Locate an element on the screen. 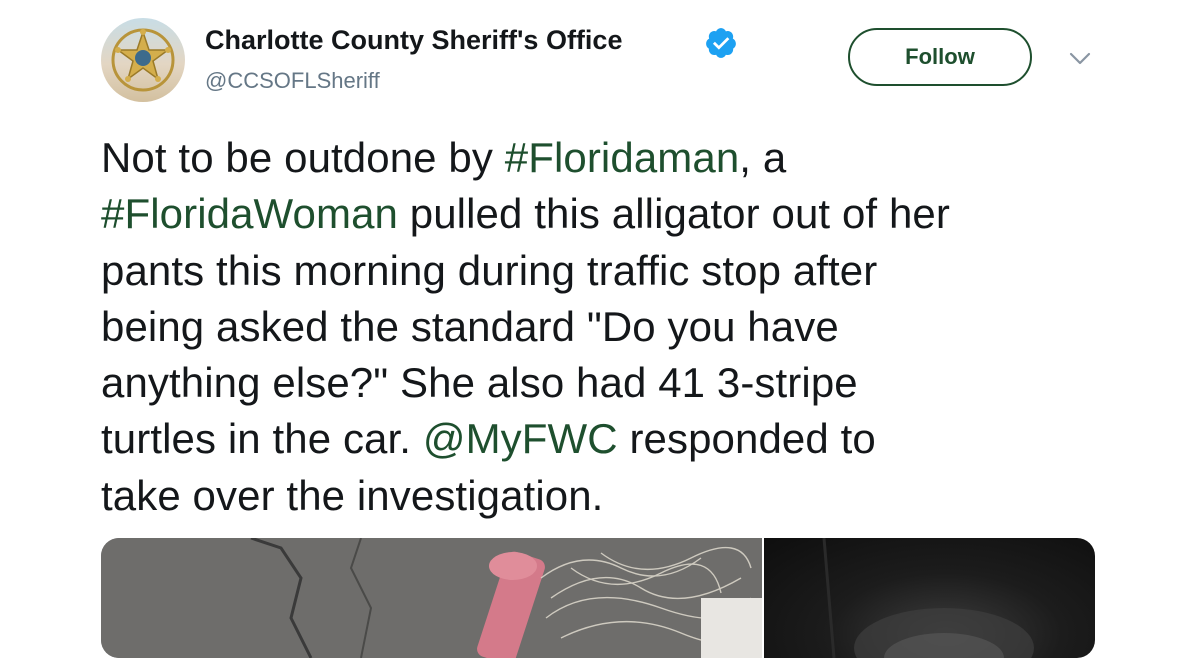  mention-link: @MyFWC is located at coordinates (520, 438).